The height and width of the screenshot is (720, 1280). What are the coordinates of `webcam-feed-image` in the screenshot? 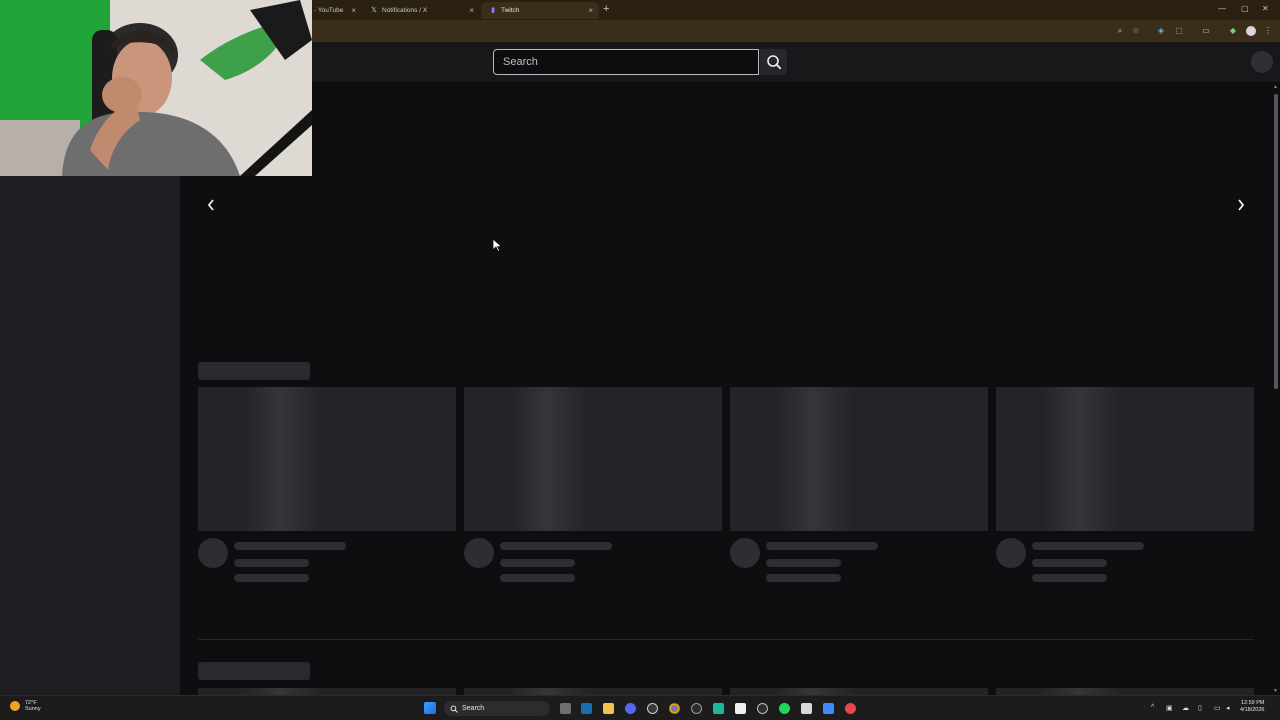 It's located at (156, 88).